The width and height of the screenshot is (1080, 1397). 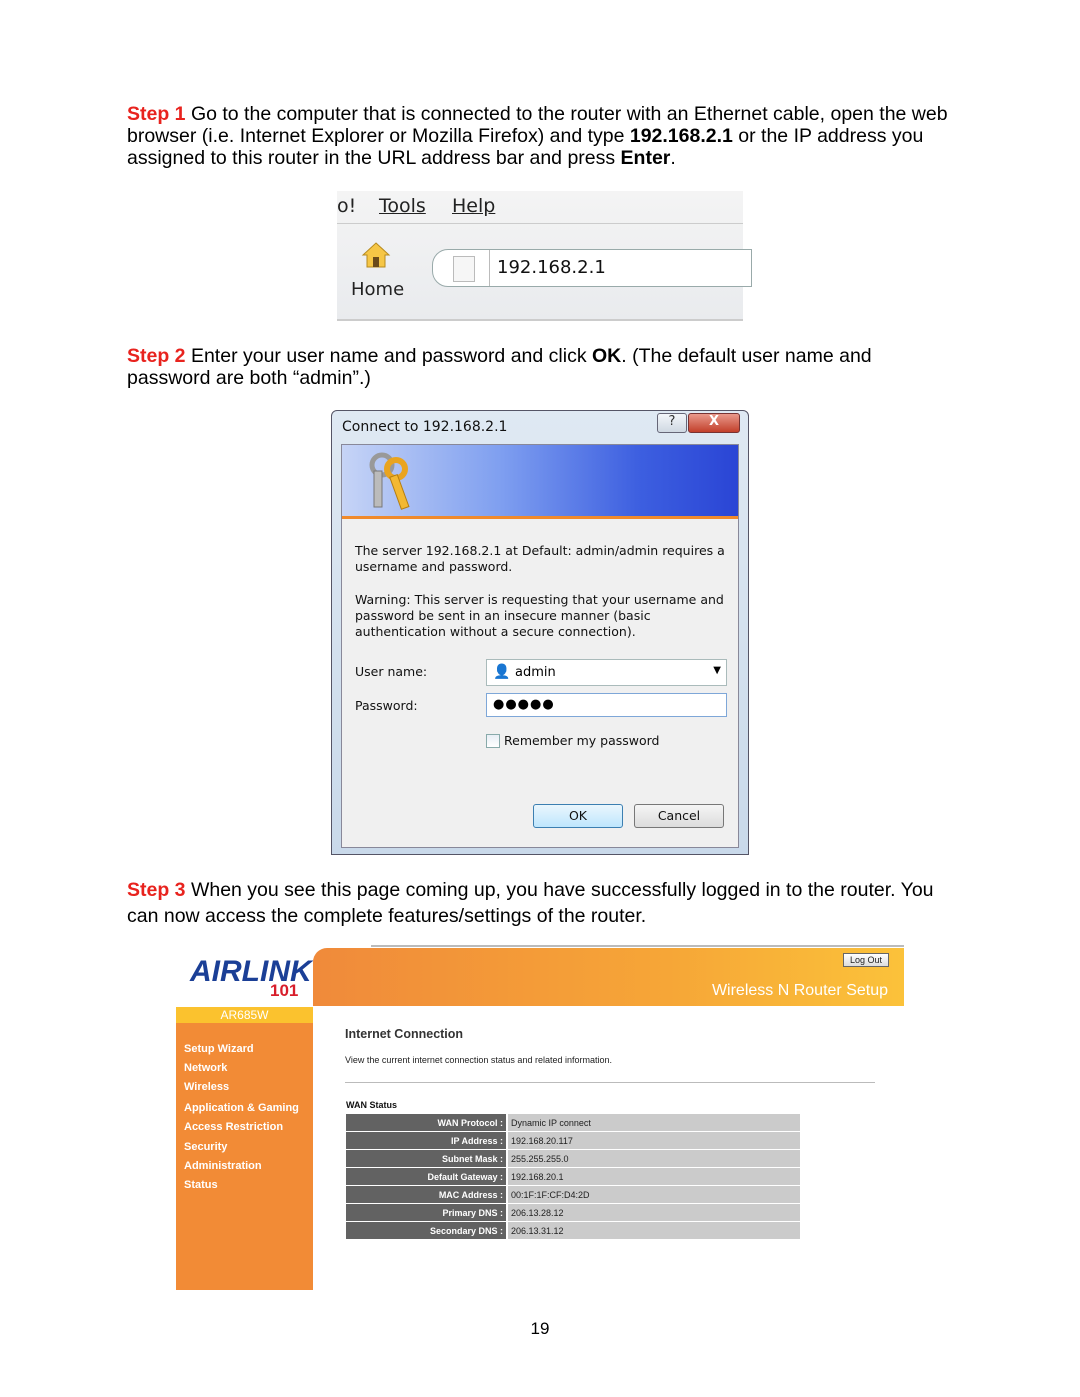 I want to click on username-label: User name:, so click(x=391, y=671).